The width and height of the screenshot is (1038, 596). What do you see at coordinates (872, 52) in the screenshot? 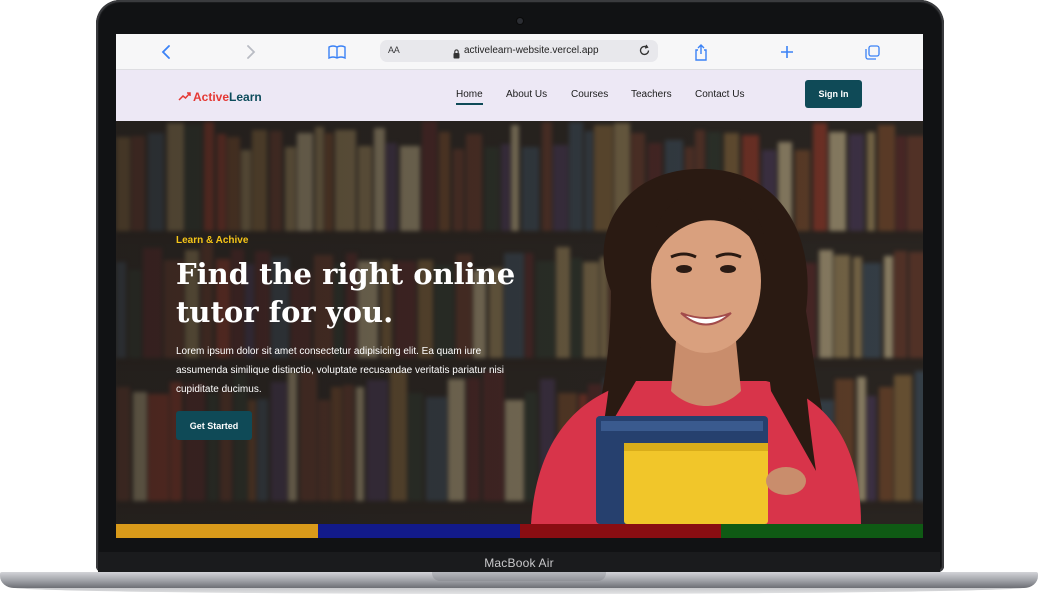
I see `tabs-icon` at bounding box center [872, 52].